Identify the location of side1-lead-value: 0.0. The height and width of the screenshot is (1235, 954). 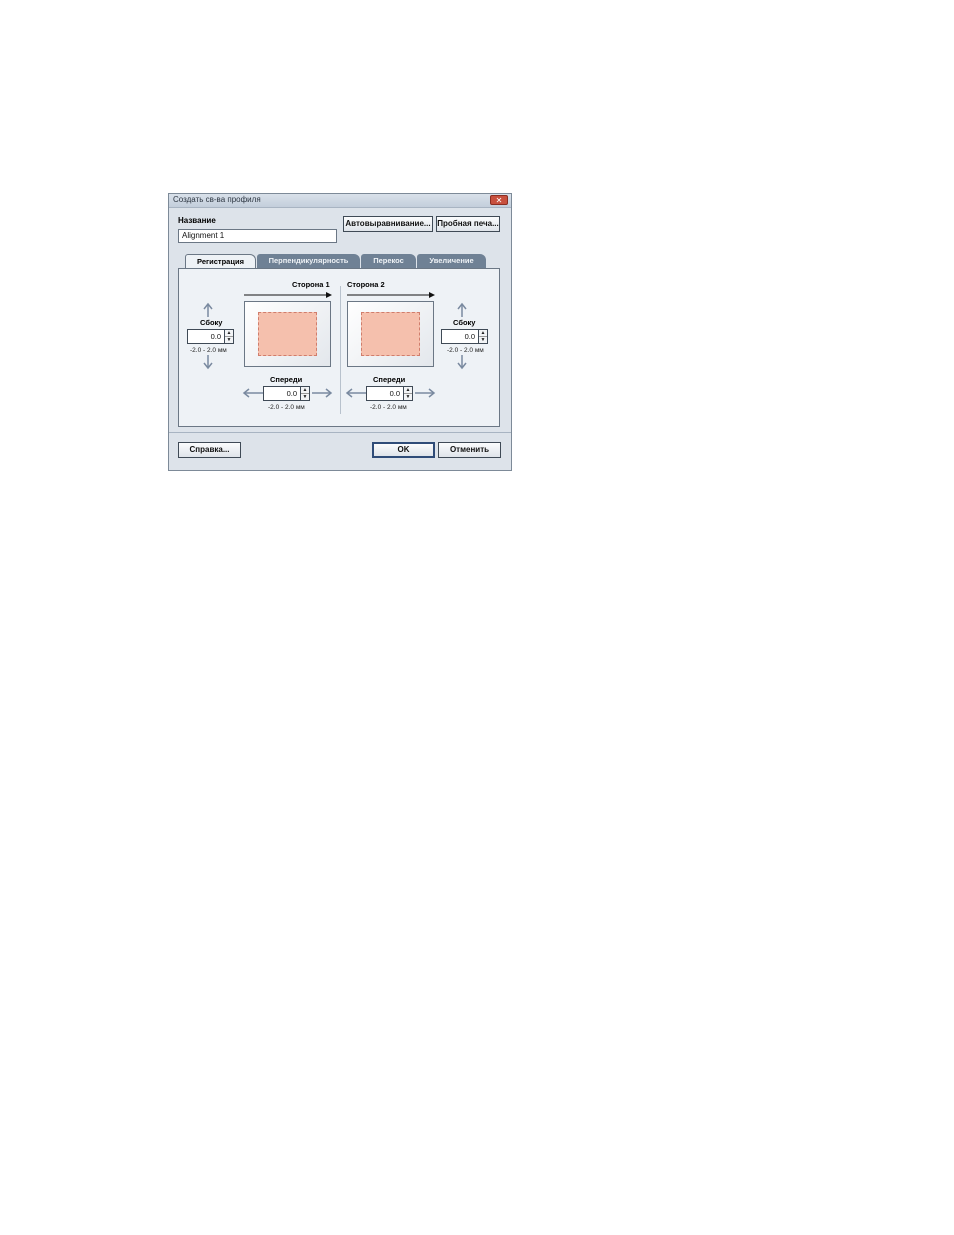
(282, 393).